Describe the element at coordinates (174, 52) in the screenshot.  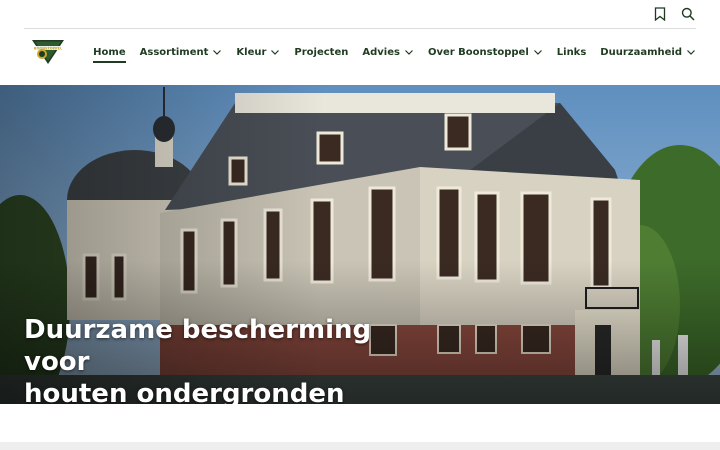
I see `nav-item-label: Assortiment` at that location.